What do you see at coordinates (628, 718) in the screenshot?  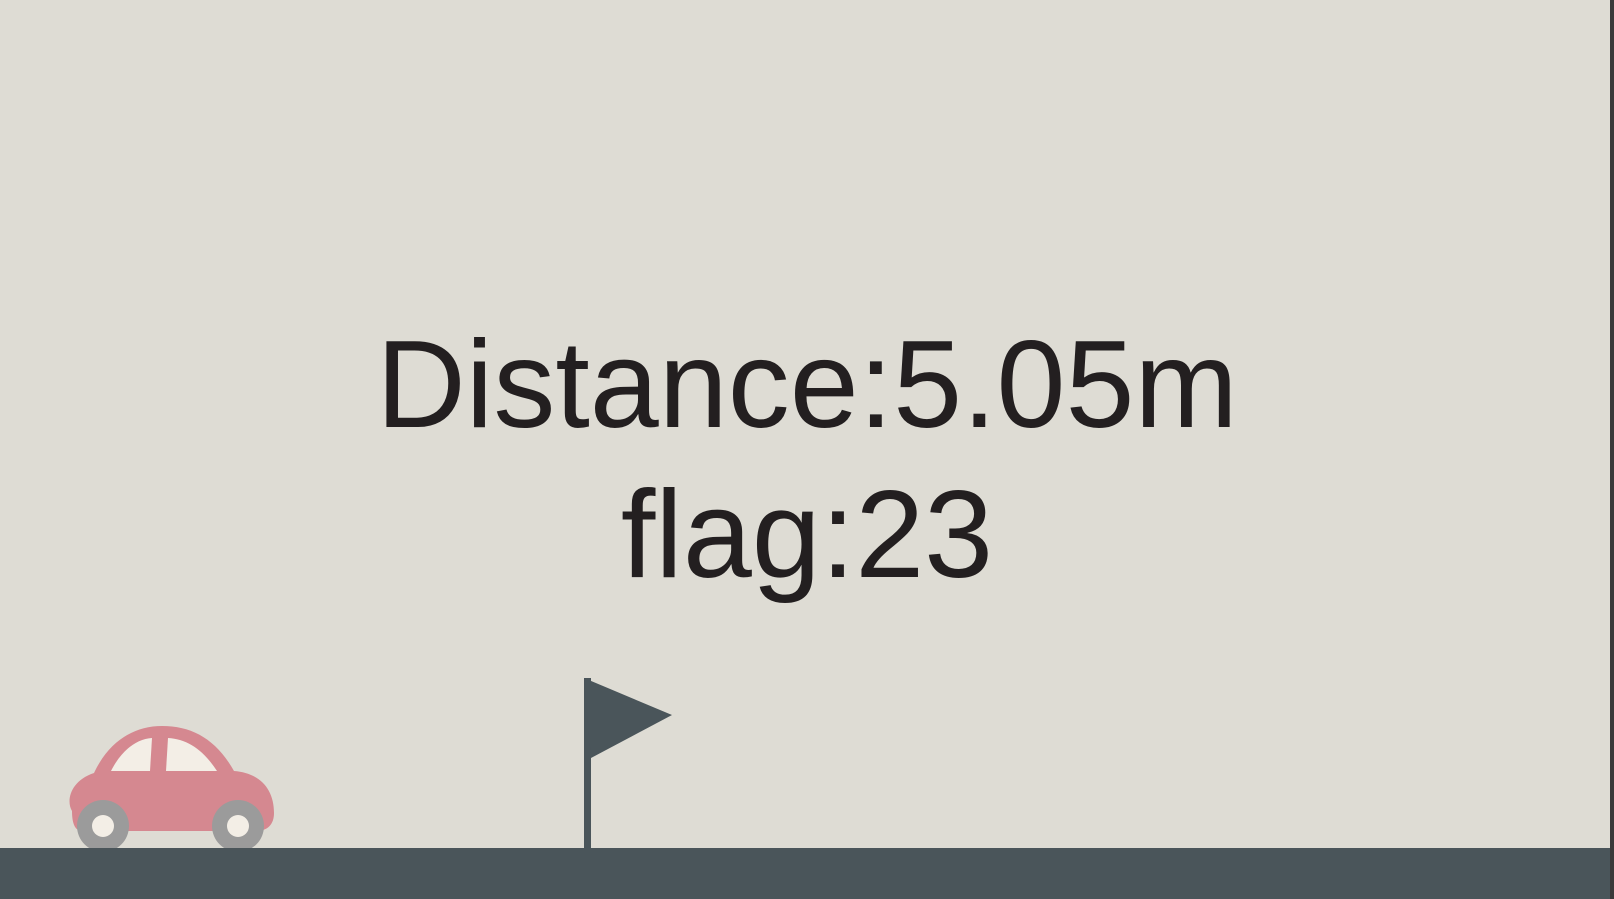 I see `flag-pennant` at bounding box center [628, 718].